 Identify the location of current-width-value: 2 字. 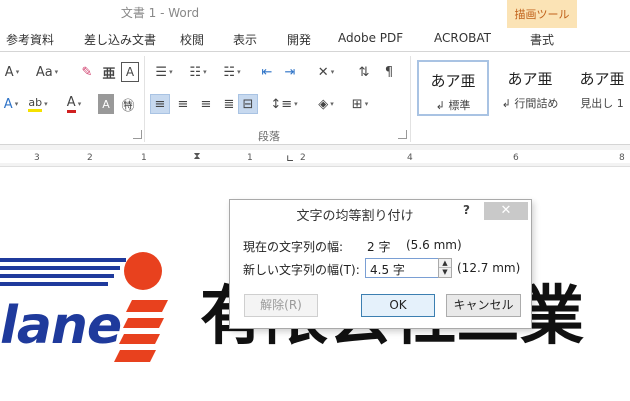
(379, 247).